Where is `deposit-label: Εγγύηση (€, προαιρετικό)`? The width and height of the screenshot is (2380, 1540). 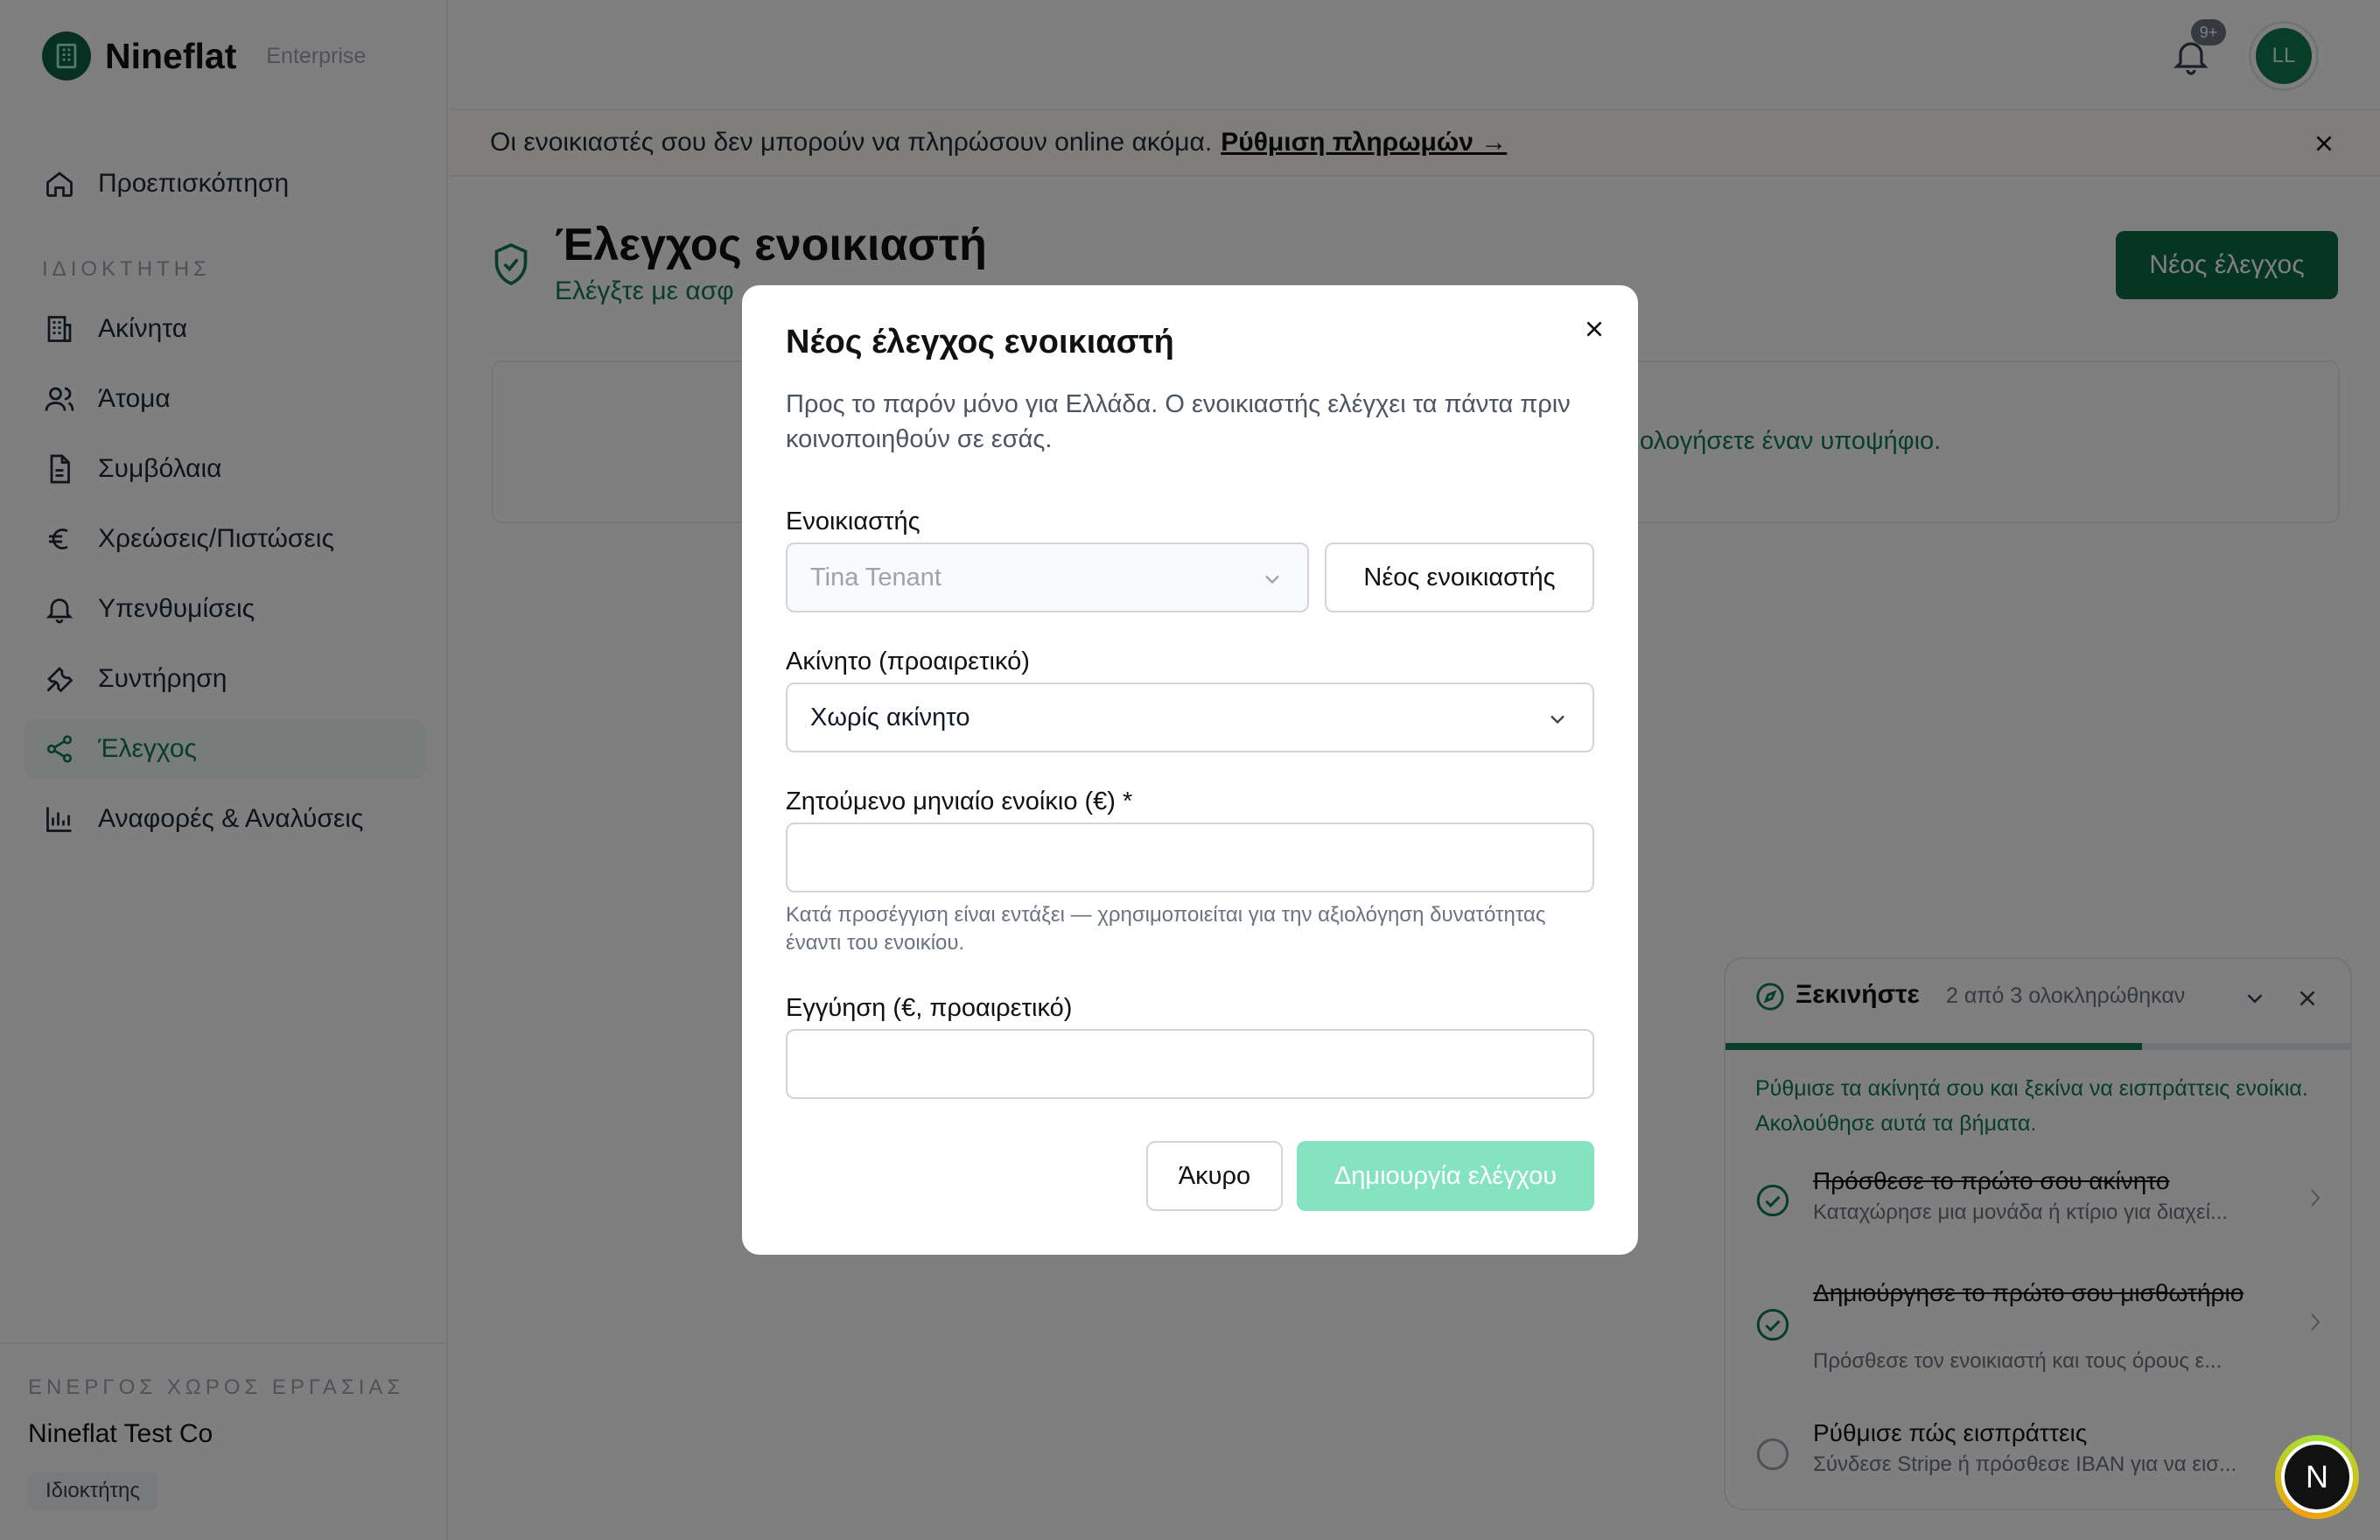
deposit-label: Εγγύηση (€, προαιρετικό) is located at coordinates (929, 1008).